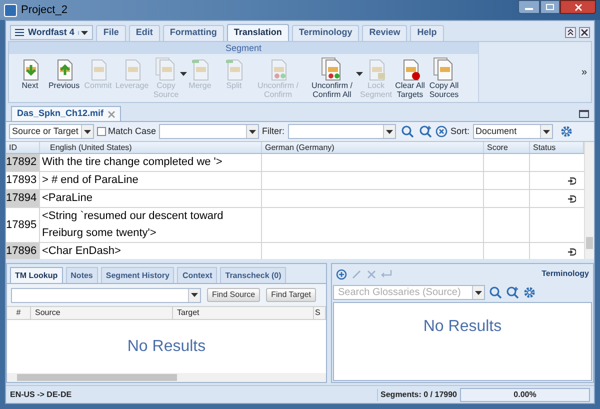 Image resolution: width=600 pixels, height=409 pixels. Describe the element at coordinates (243, 313) in the screenshot. I see `column-header: Target` at that location.